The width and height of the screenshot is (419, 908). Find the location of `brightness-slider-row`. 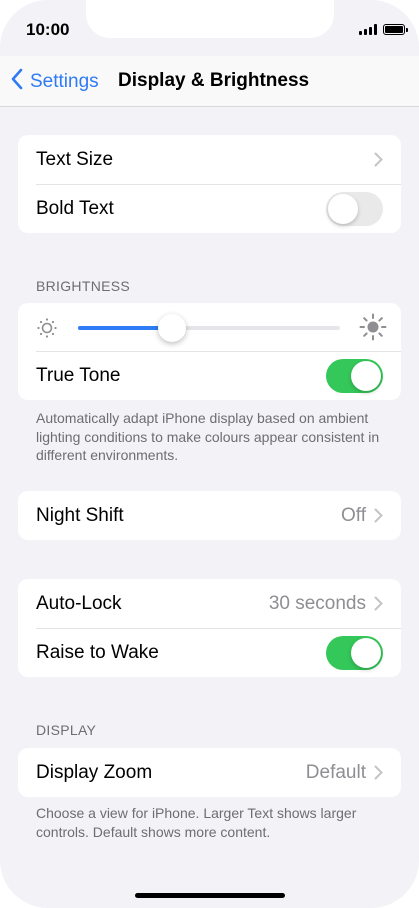

brightness-slider-row is located at coordinates (209, 327).